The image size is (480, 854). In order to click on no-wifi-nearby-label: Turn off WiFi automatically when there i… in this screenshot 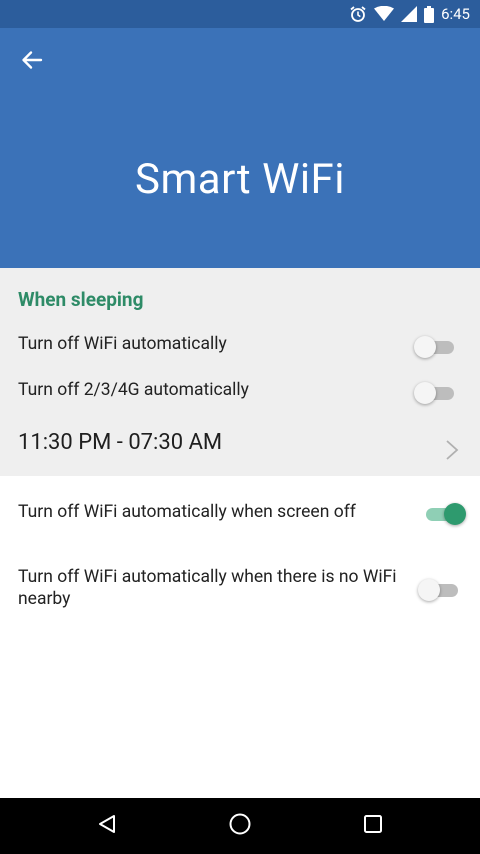, I will do `click(207, 588)`.